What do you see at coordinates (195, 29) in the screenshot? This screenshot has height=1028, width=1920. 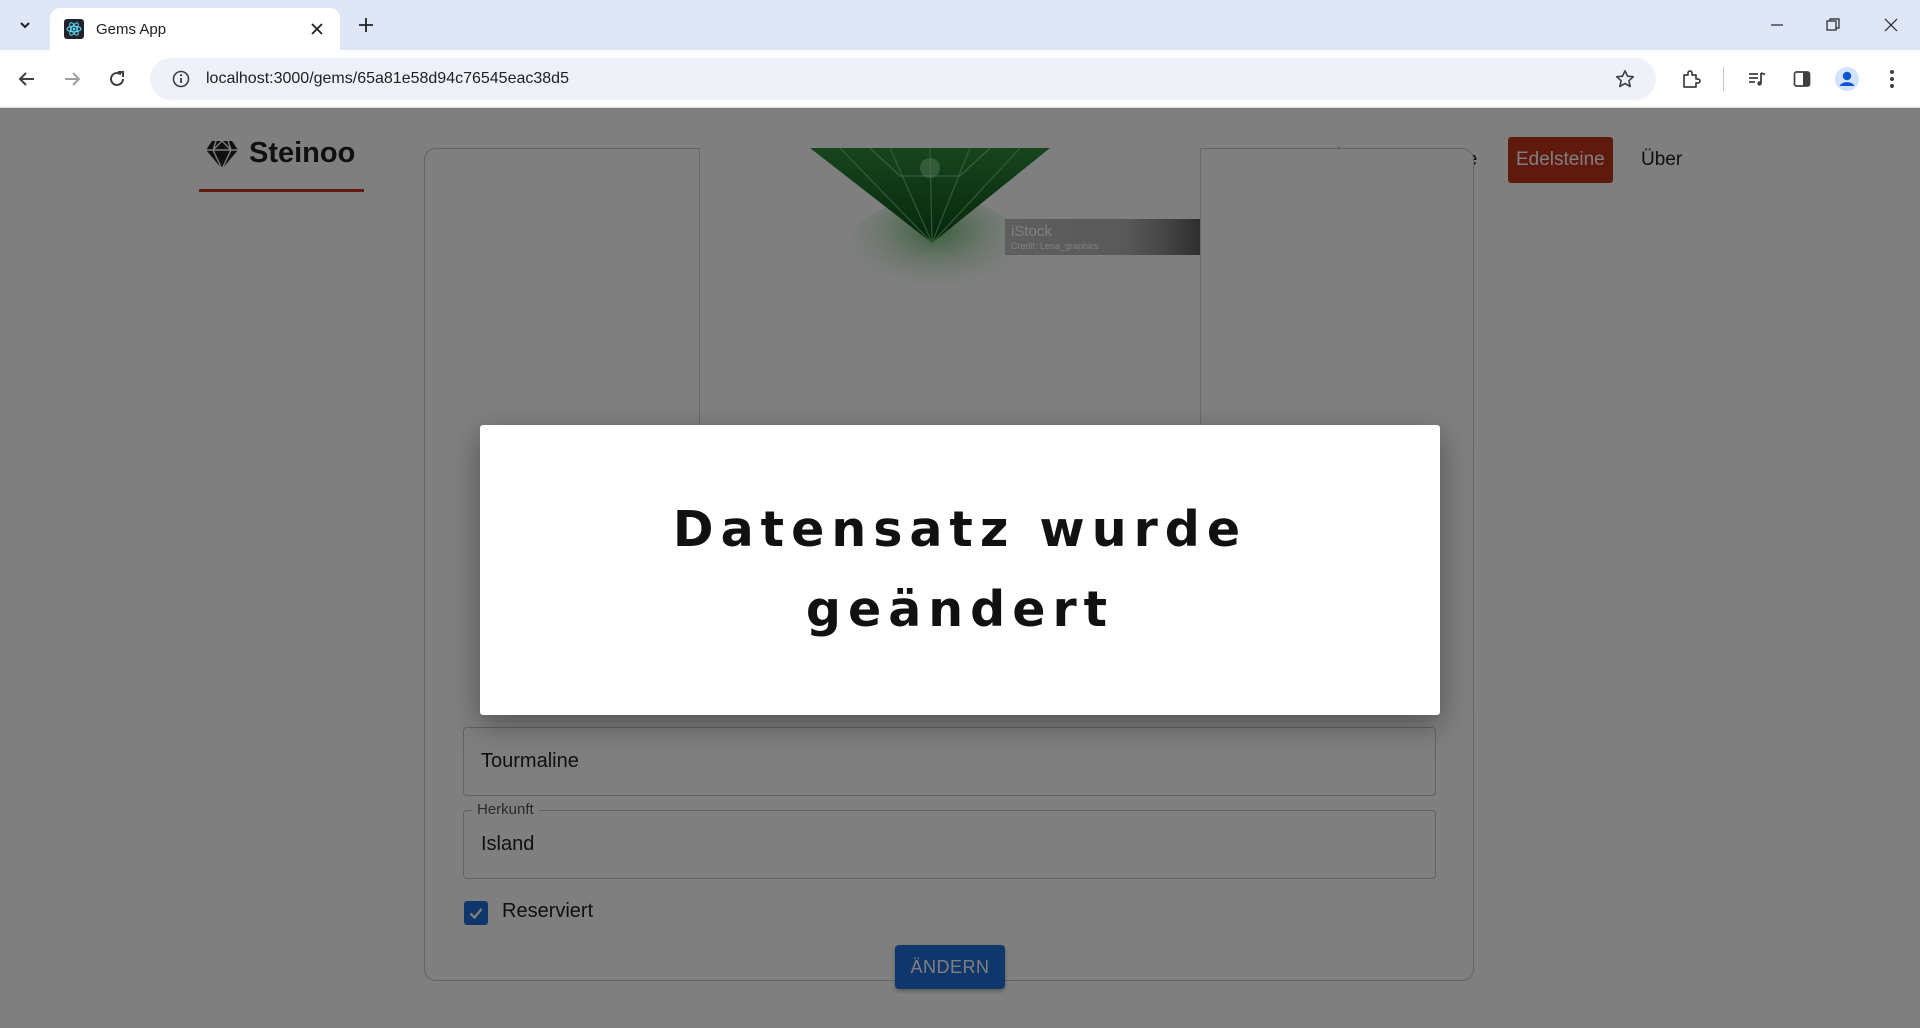 I see `browser-tab: Gems App` at bounding box center [195, 29].